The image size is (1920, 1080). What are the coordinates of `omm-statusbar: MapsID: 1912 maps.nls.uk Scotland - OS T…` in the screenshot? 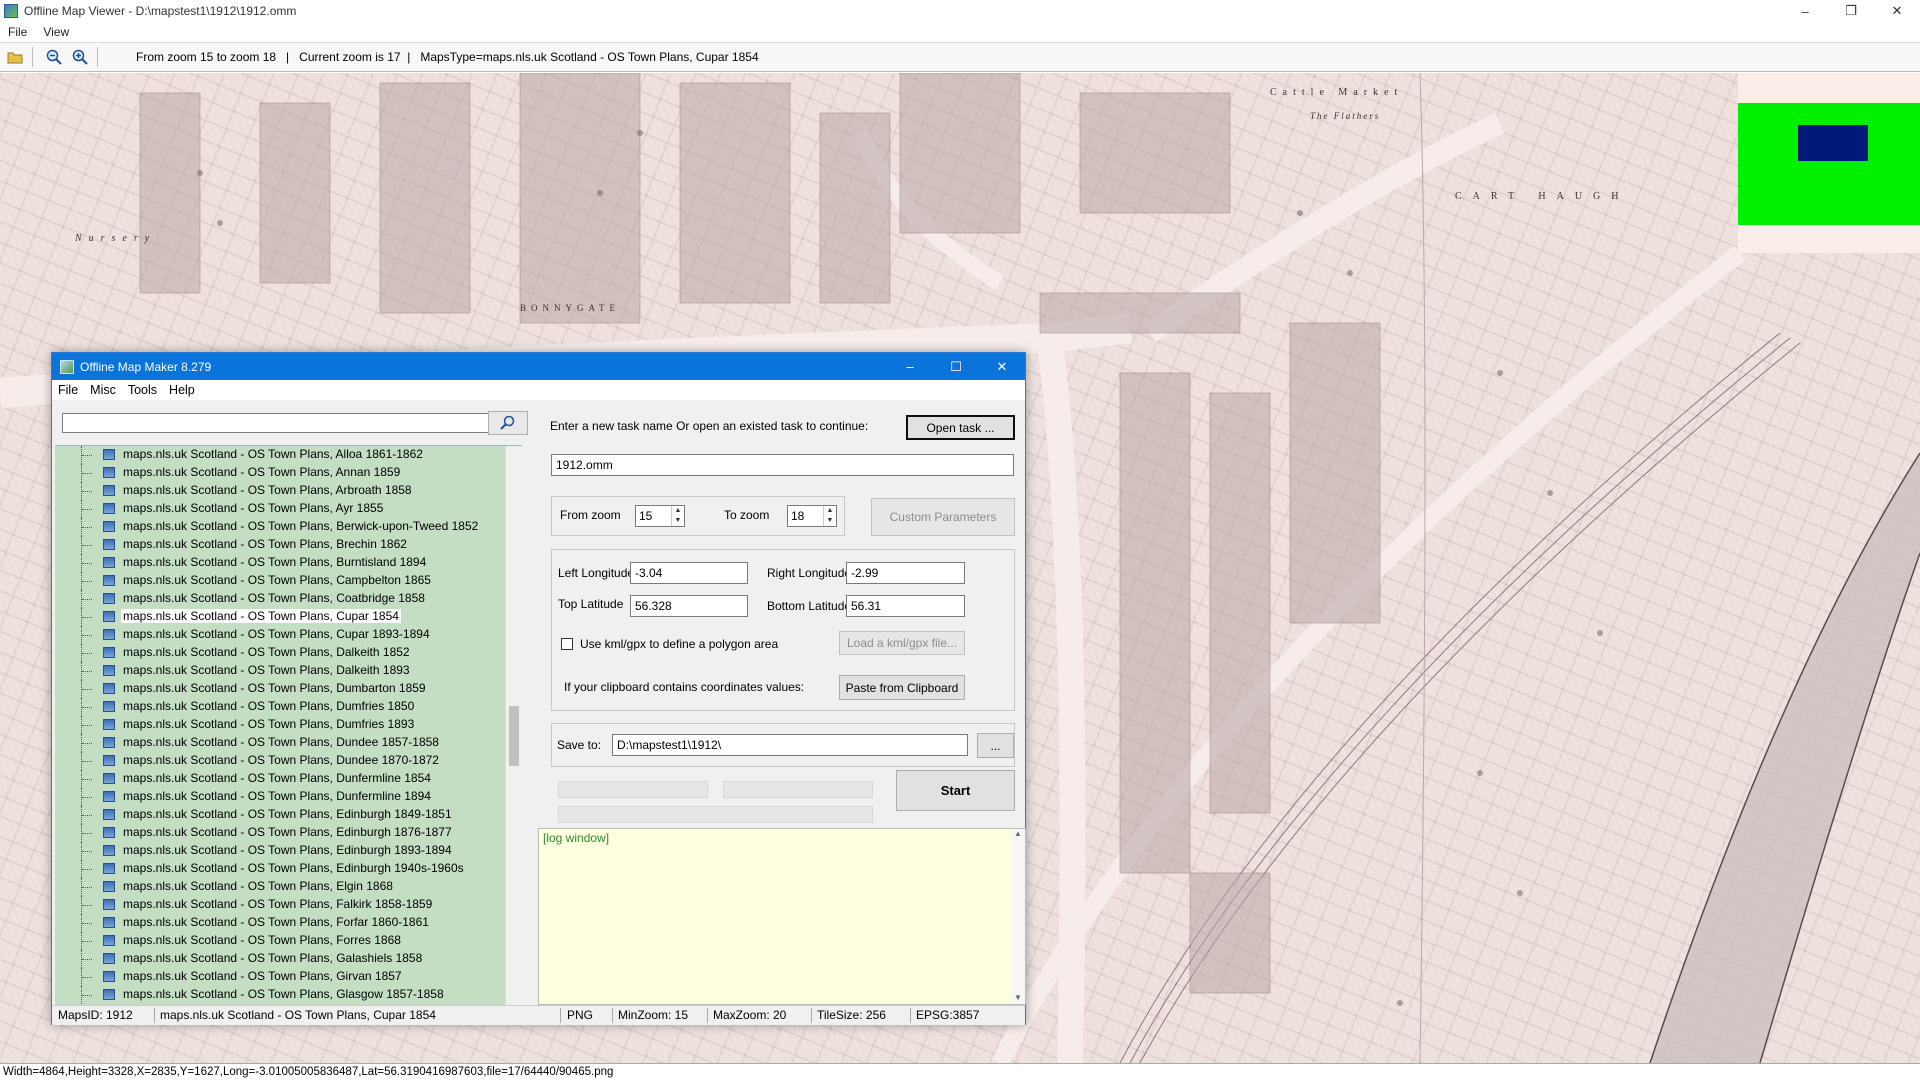 It's located at (538, 1015).